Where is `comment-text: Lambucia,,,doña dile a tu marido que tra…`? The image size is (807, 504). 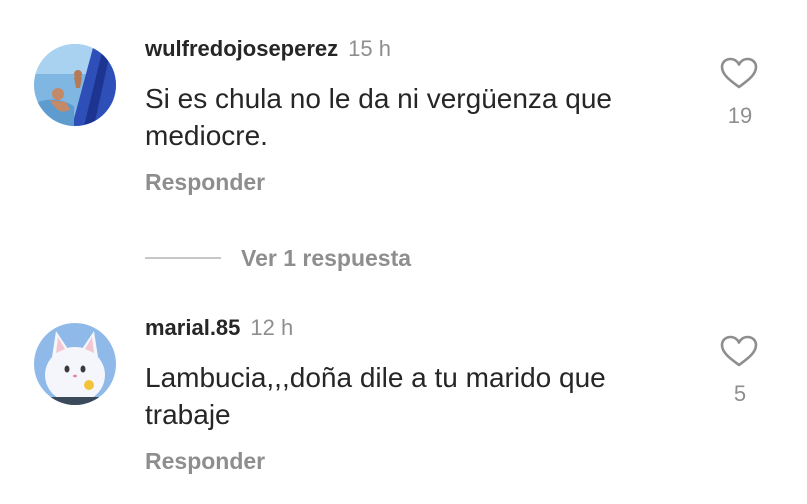
comment-text: Lambucia,,,doña dile a tu marido que tra… is located at coordinates (375, 396).